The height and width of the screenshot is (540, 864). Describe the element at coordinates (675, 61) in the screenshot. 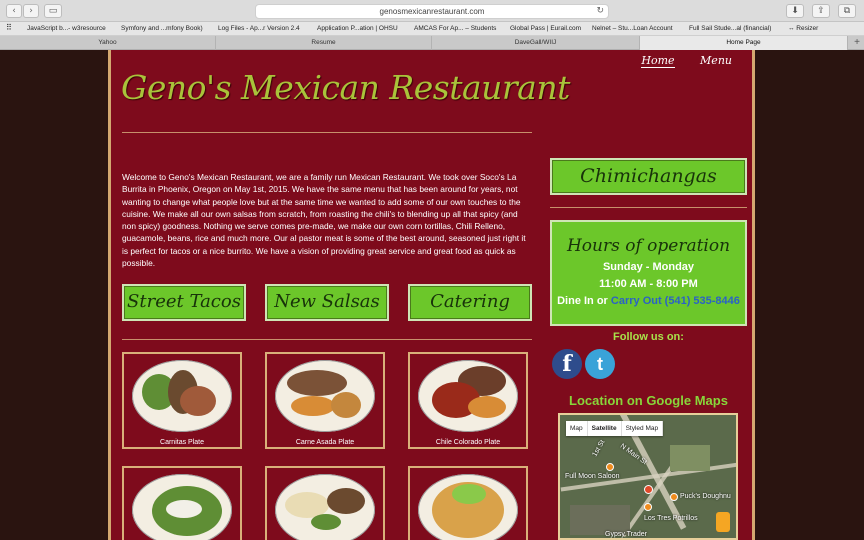

I see `site-nav: Home Menu` at that location.